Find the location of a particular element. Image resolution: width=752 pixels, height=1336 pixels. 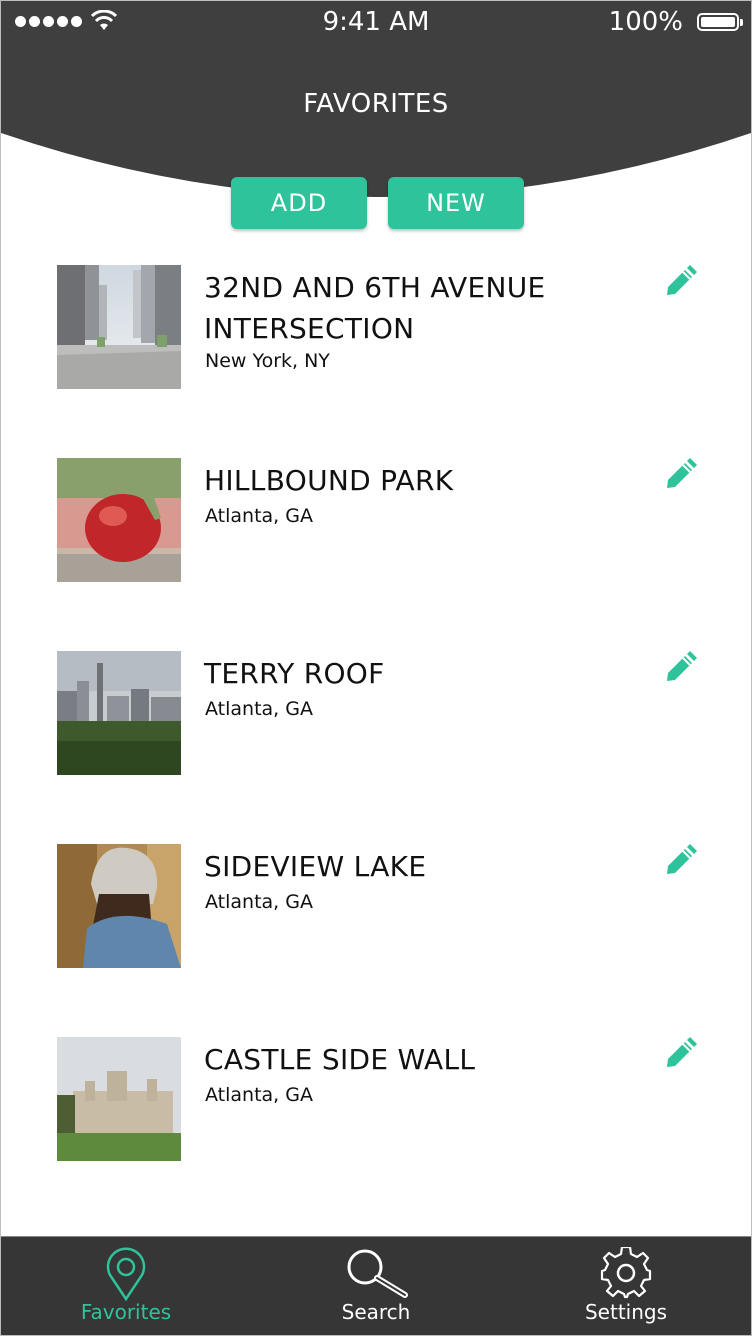

tab-search: Search is located at coordinates (376, 1286).